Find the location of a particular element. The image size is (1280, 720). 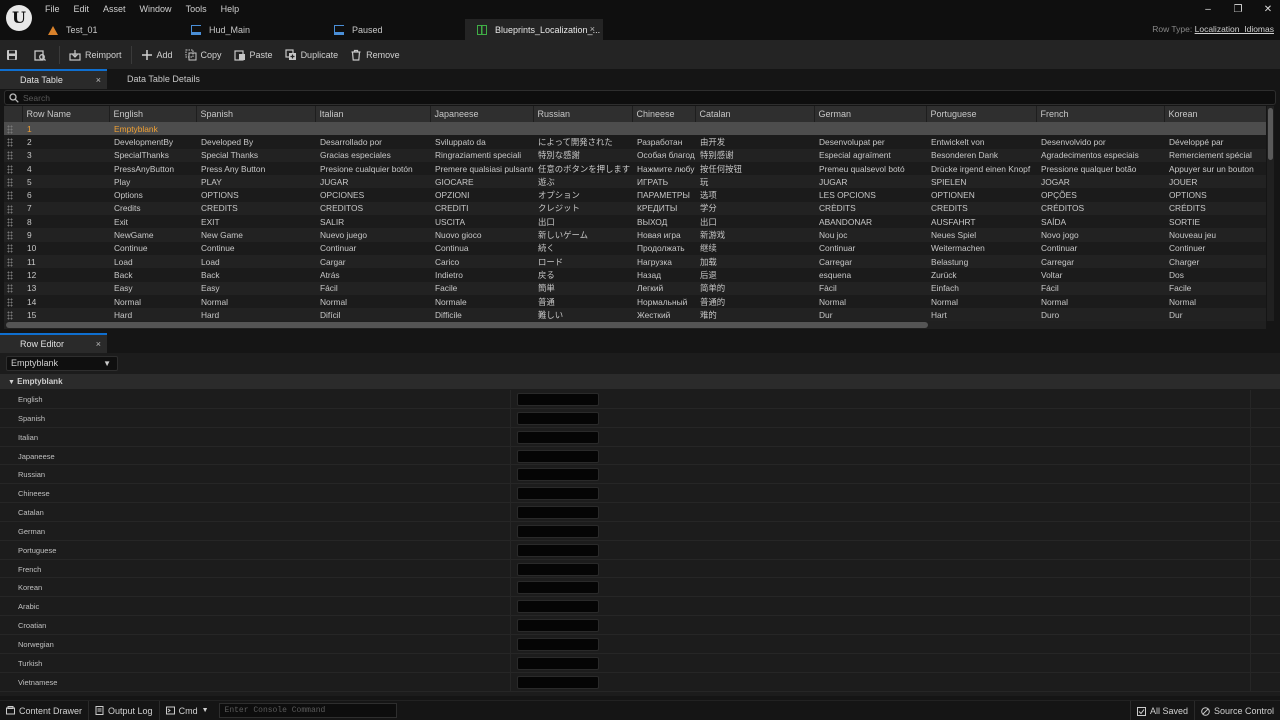

tab-data-table-details: Data Table Details is located at coordinates (167, 79).